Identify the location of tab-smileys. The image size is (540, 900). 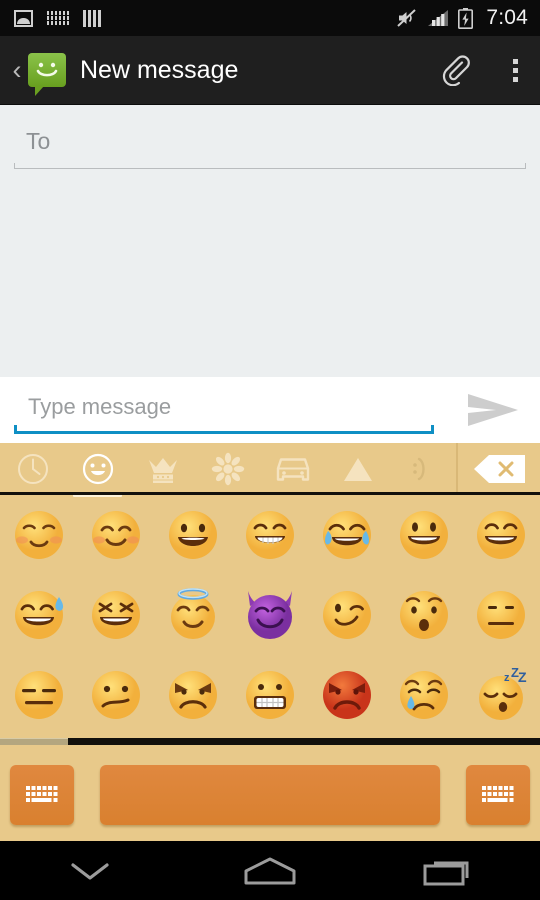
(97, 470).